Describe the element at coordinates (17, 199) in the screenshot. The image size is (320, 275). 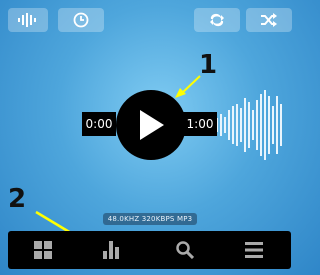
I see `callout-number-2: 2` at that location.